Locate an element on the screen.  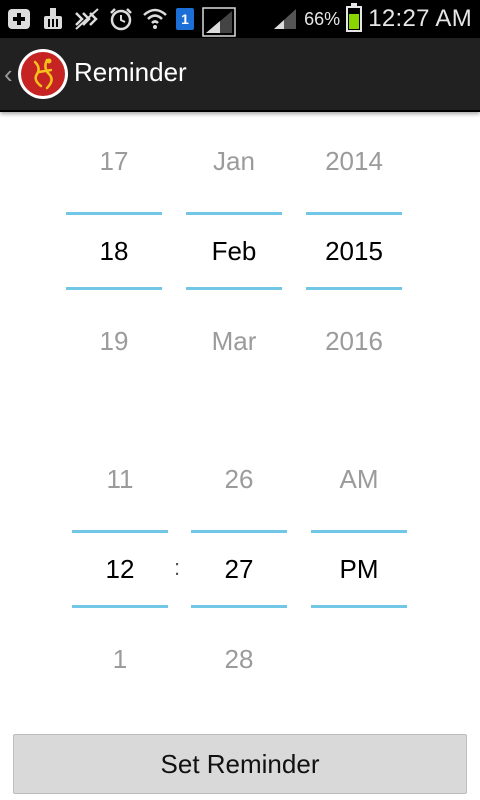
minute-divider-bottom is located at coordinates (239, 606).